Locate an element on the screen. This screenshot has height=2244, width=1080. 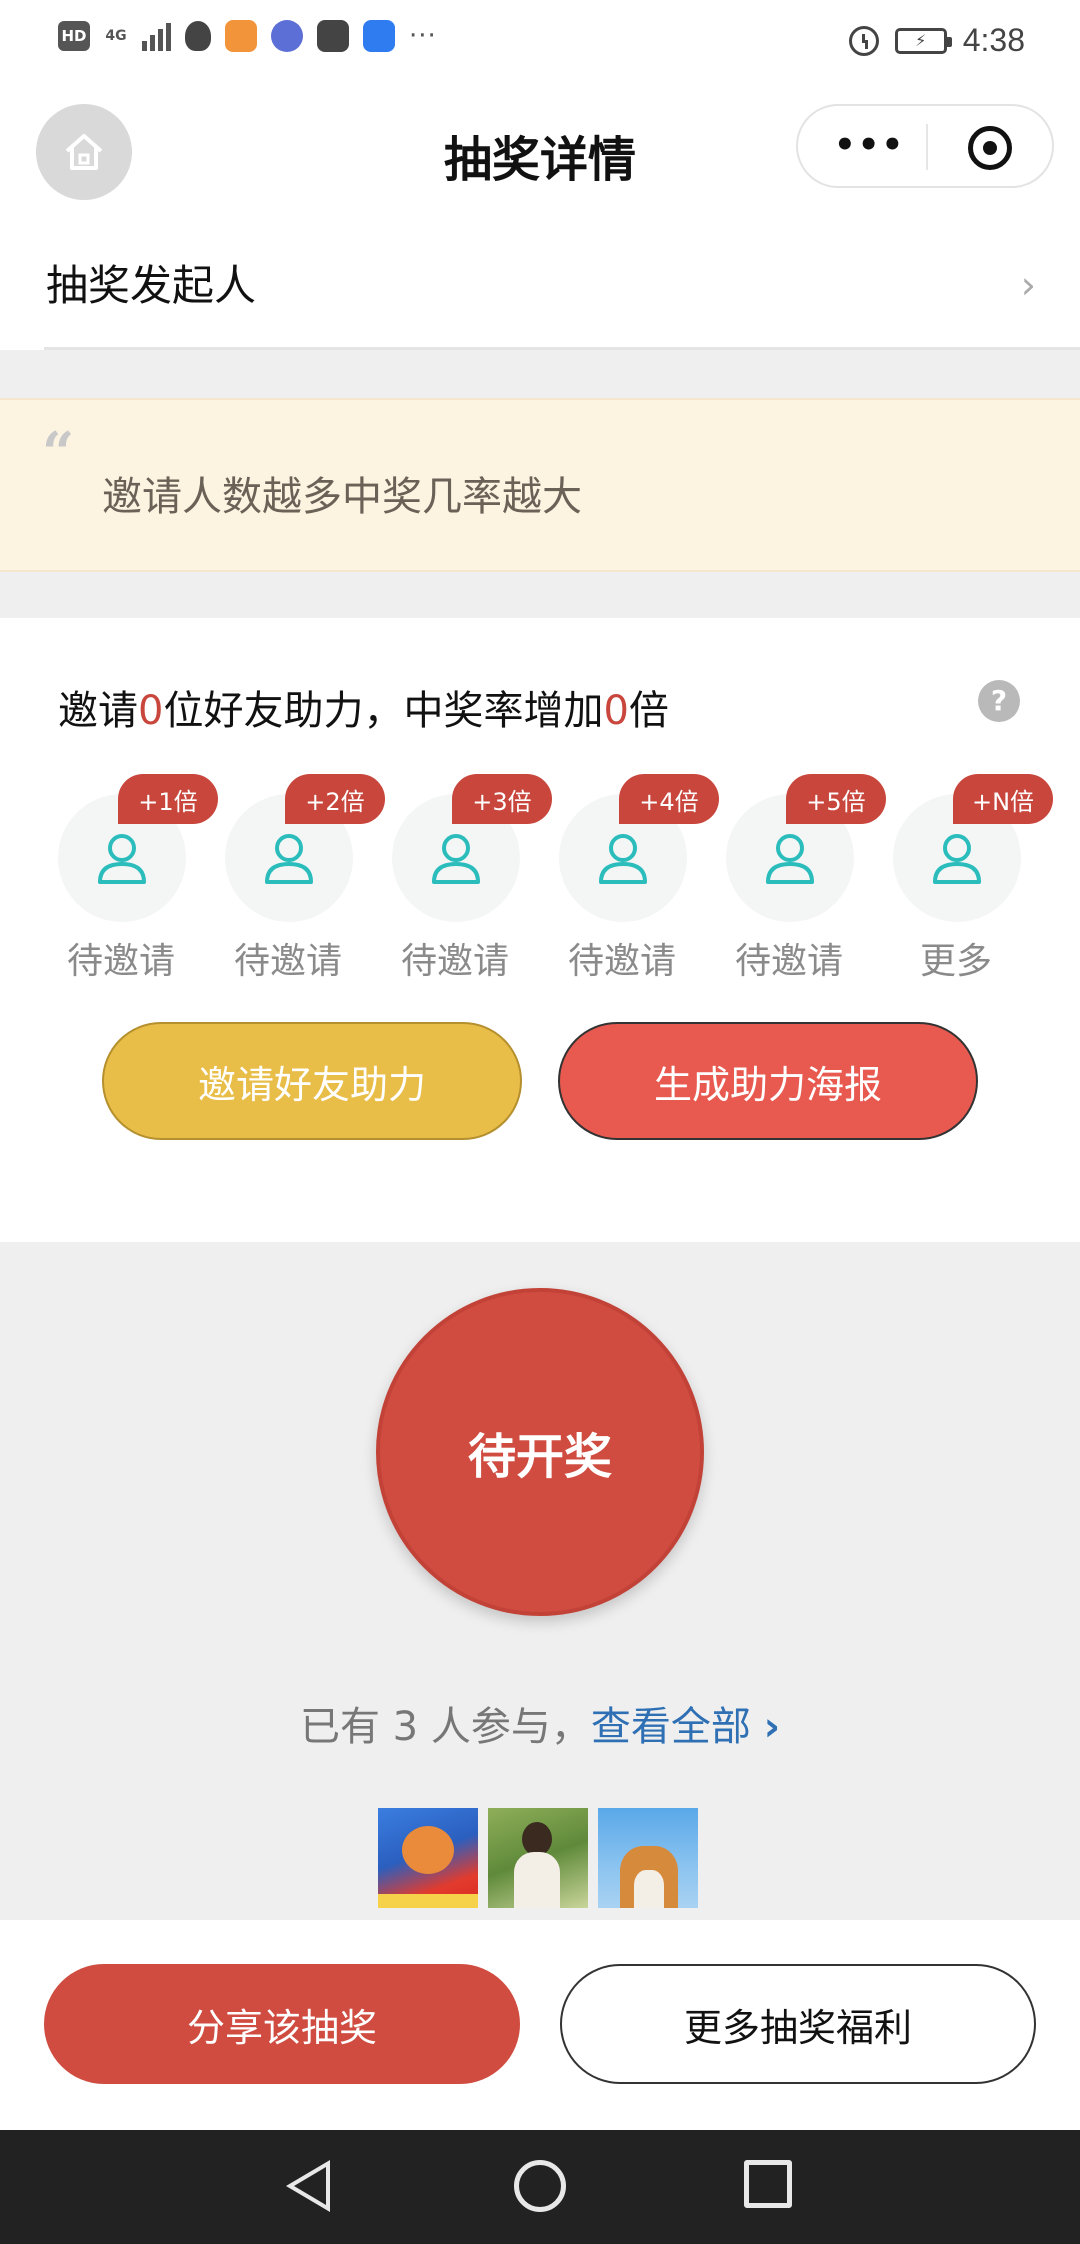
more-notifications-icon: ··· is located at coordinates (423, 36).